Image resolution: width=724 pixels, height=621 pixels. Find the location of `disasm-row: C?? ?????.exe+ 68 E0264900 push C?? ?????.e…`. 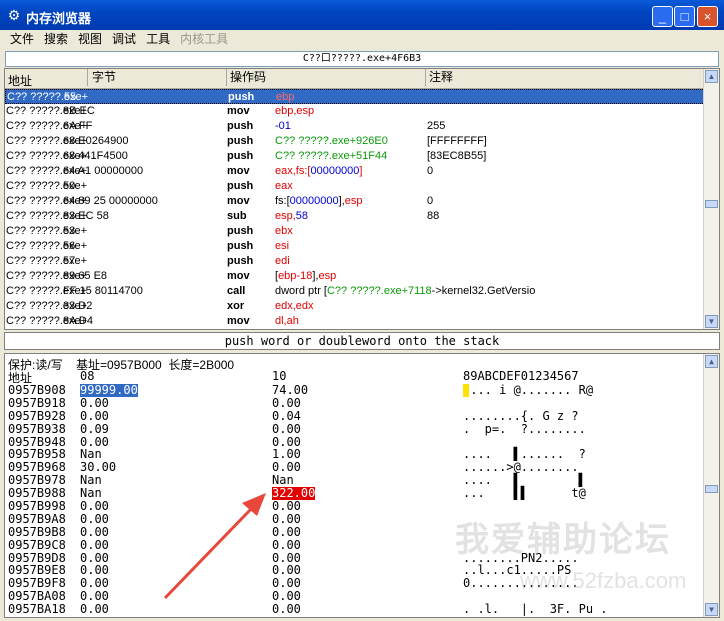

disasm-row: C?? ?????.exe+ 68 E0264900 push C?? ?????.e… is located at coordinates (355, 141).